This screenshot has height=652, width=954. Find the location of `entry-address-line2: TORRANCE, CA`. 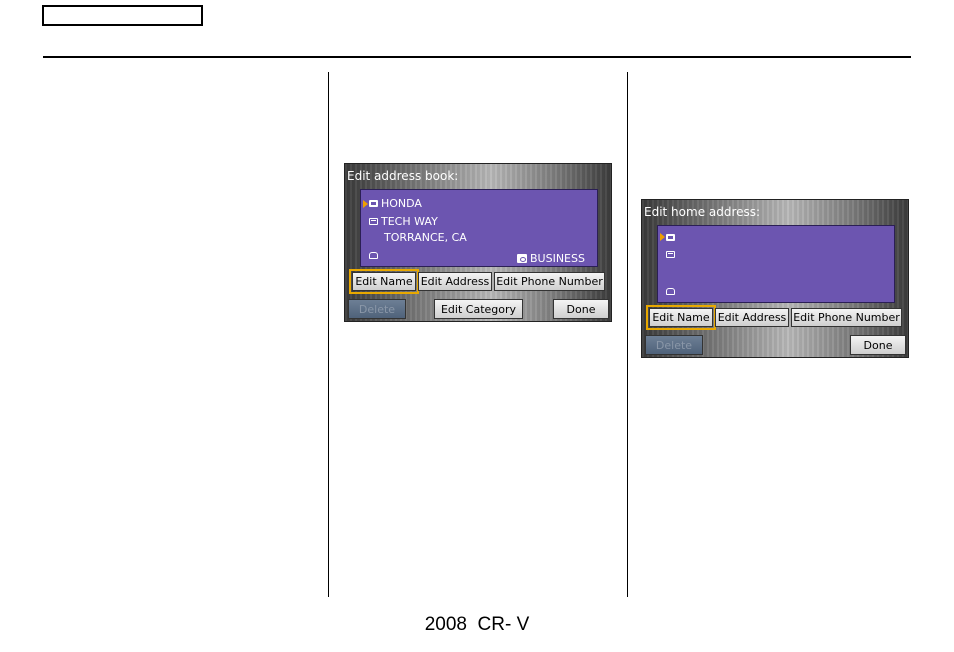

entry-address-line2: TORRANCE, CA is located at coordinates (425, 237).